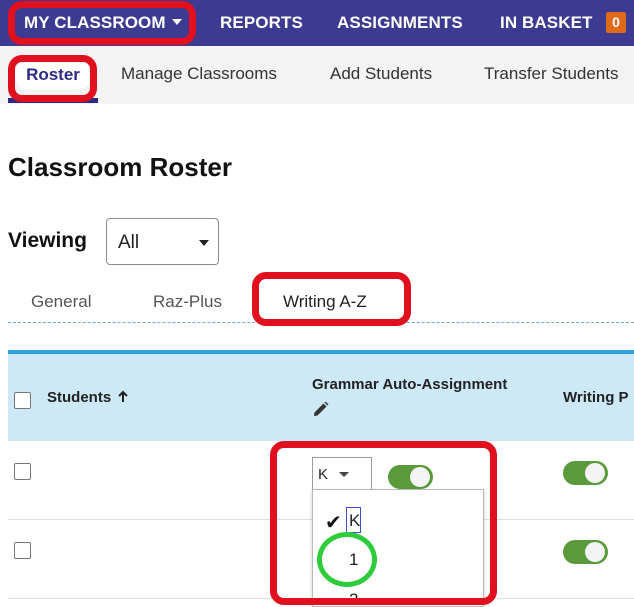  Describe the element at coordinates (261, 23) in the screenshot. I see `reports-link: REPORTS` at that location.